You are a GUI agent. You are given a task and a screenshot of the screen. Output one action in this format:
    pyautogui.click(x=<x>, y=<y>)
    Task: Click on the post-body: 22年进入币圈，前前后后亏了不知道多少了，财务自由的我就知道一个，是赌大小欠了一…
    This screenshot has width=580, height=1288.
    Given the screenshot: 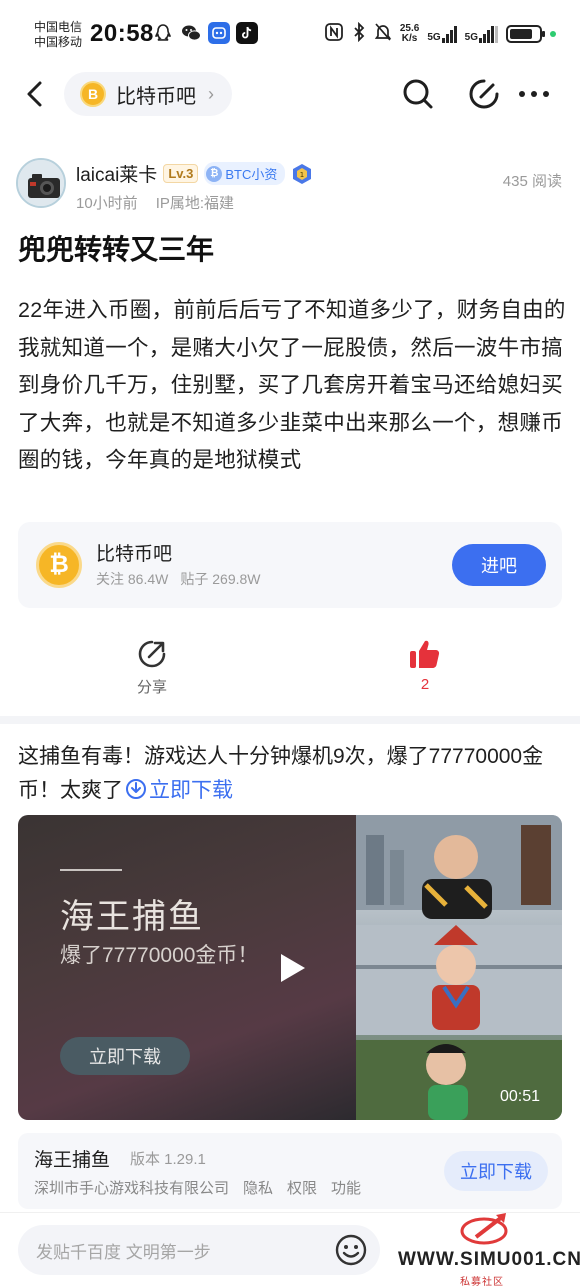 What is the action you would take?
    pyautogui.click(x=292, y=385)
    